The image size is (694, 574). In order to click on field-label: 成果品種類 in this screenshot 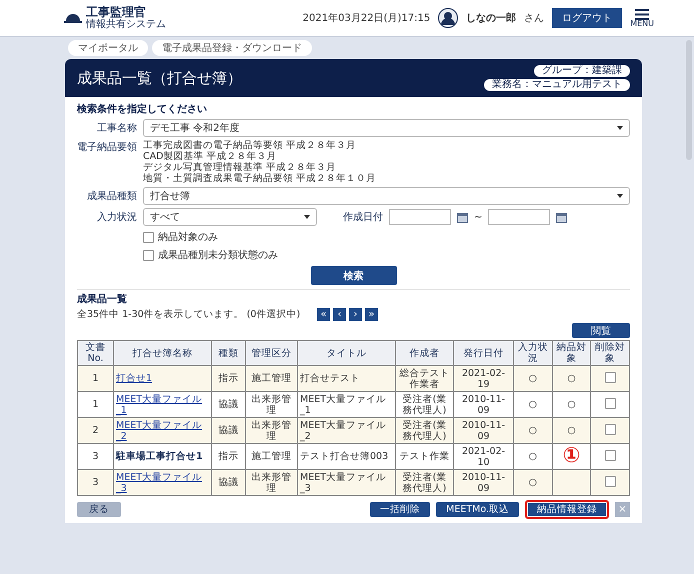, I will do `click(111, 196)`.